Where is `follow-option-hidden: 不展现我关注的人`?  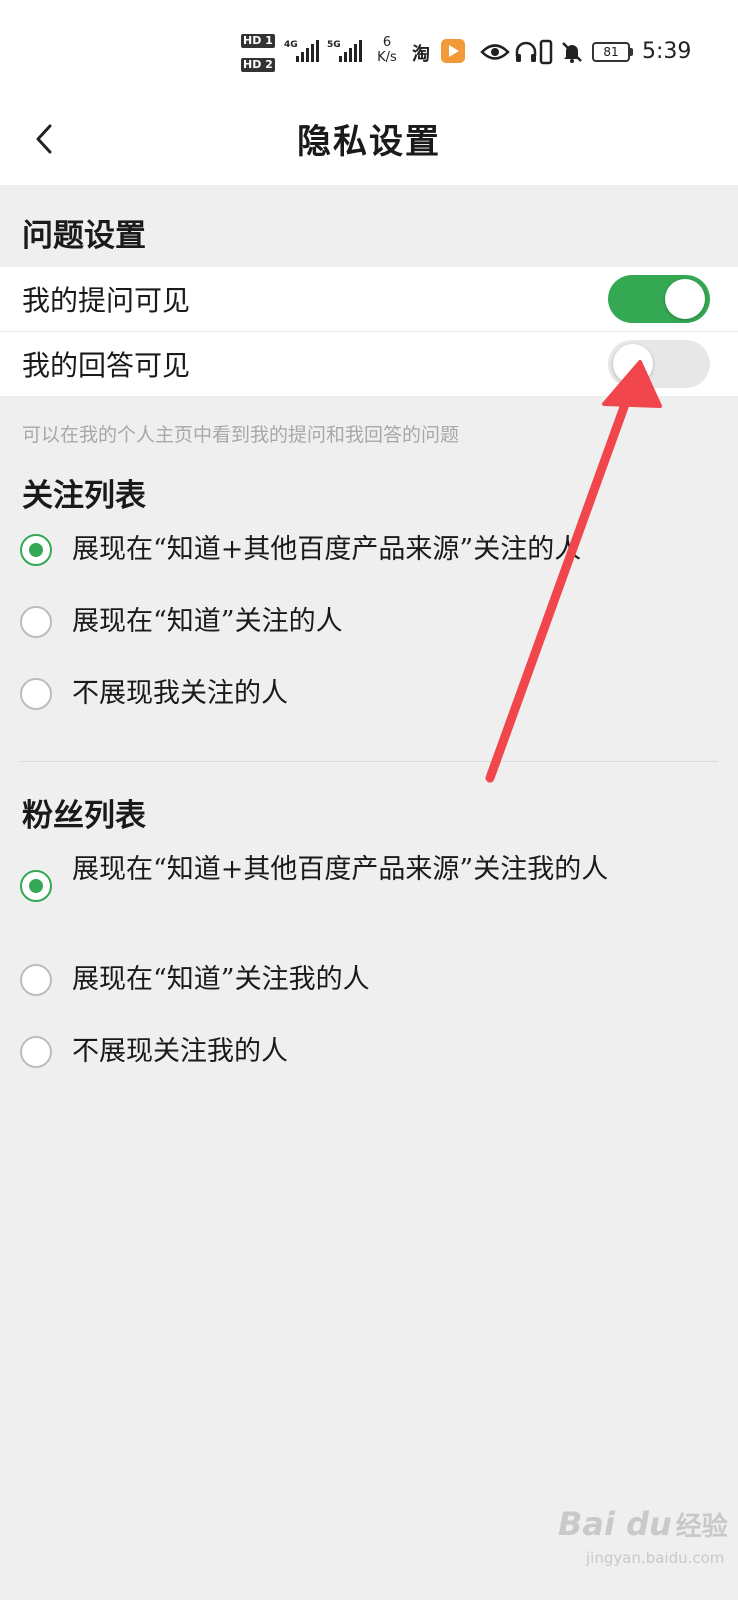 follow-option-hidden: 不展现我关注的人 is located at coordinates (370, 696).